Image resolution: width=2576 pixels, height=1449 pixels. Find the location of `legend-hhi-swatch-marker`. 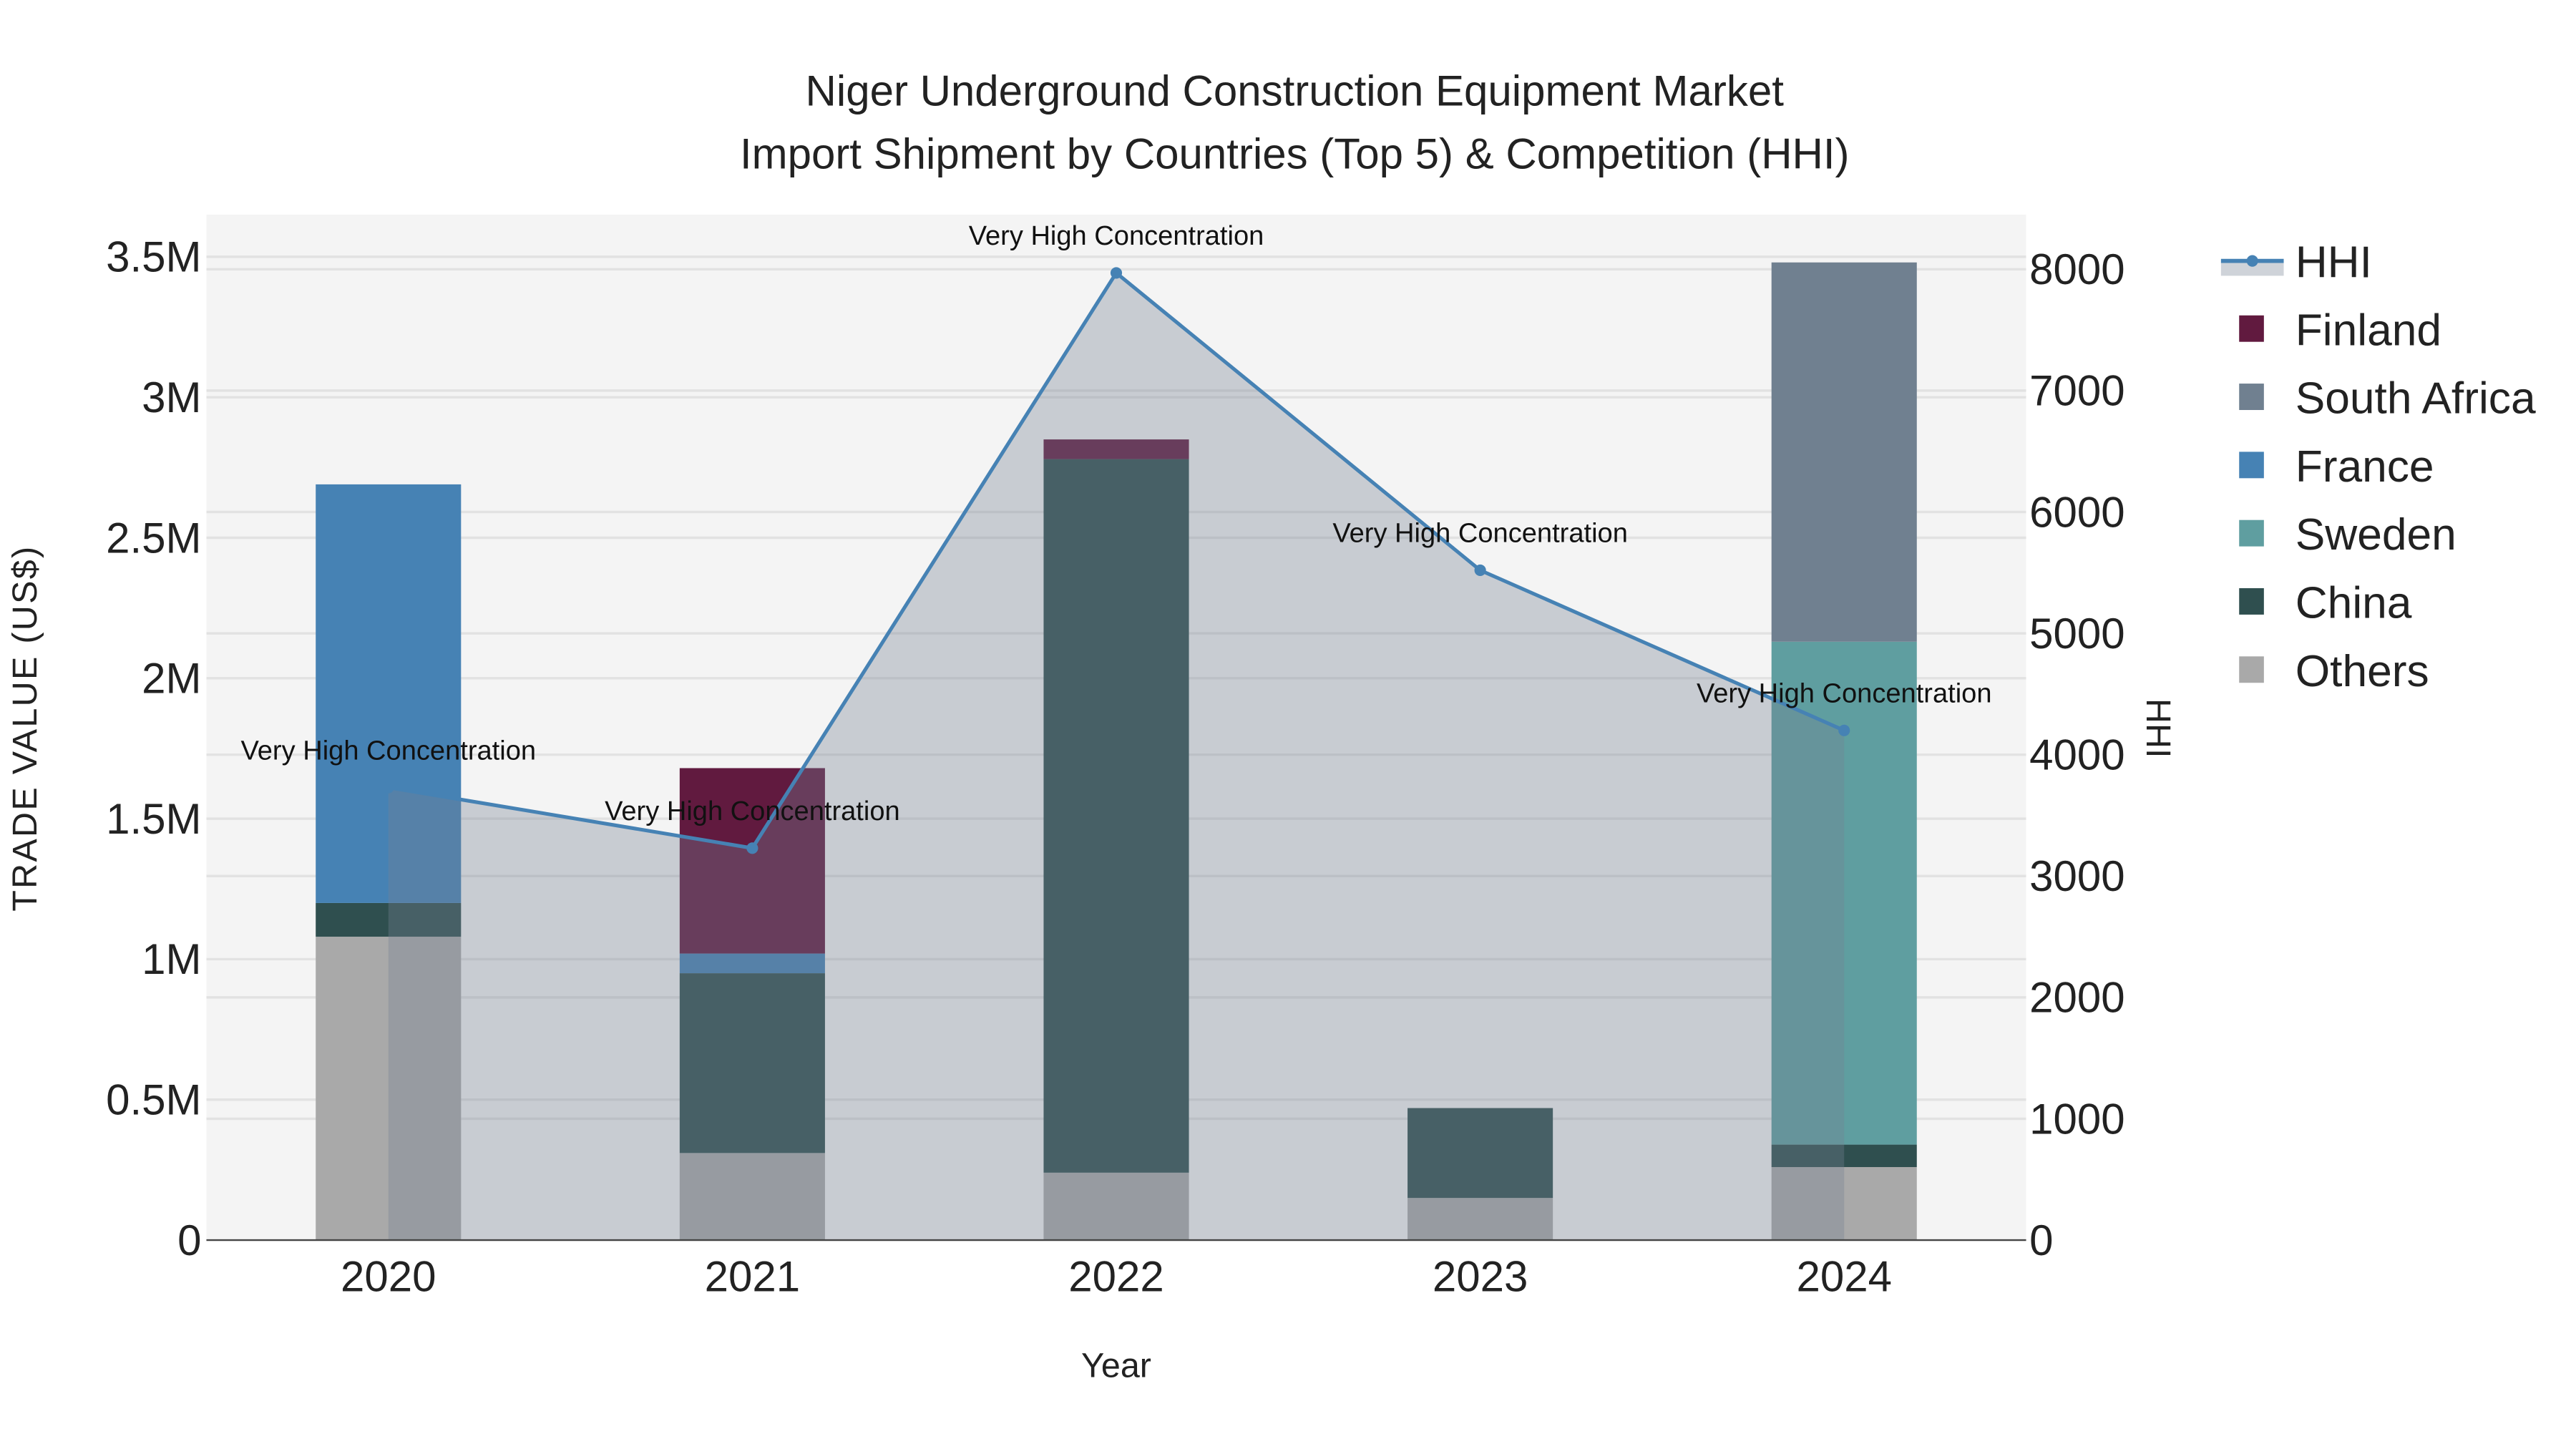

legend-hhi-swatch-marker is located at coordinates (2252, 261).